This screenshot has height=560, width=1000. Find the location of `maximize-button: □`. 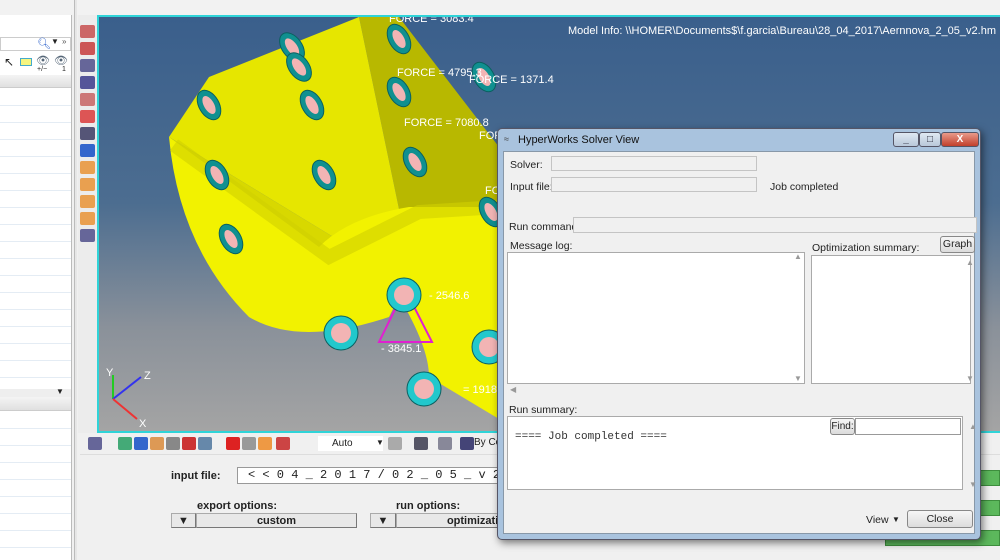

maximize-button: □ is located at coordinates (930, 139).